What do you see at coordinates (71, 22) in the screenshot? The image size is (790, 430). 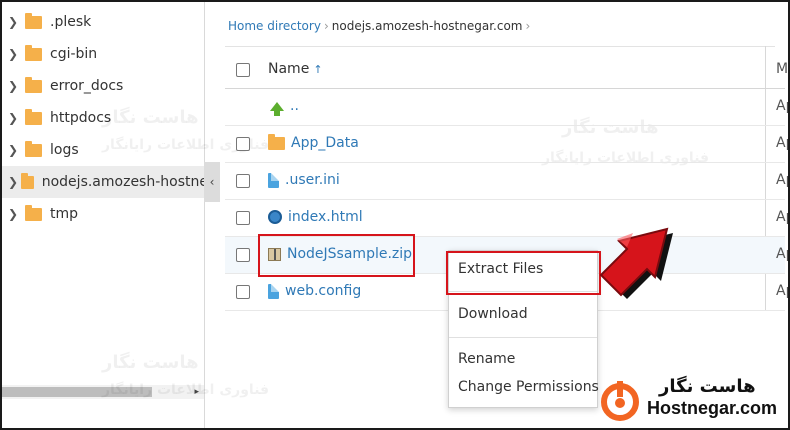 I see `tree-item-label: .plesk` at bounding box center [71, 22].